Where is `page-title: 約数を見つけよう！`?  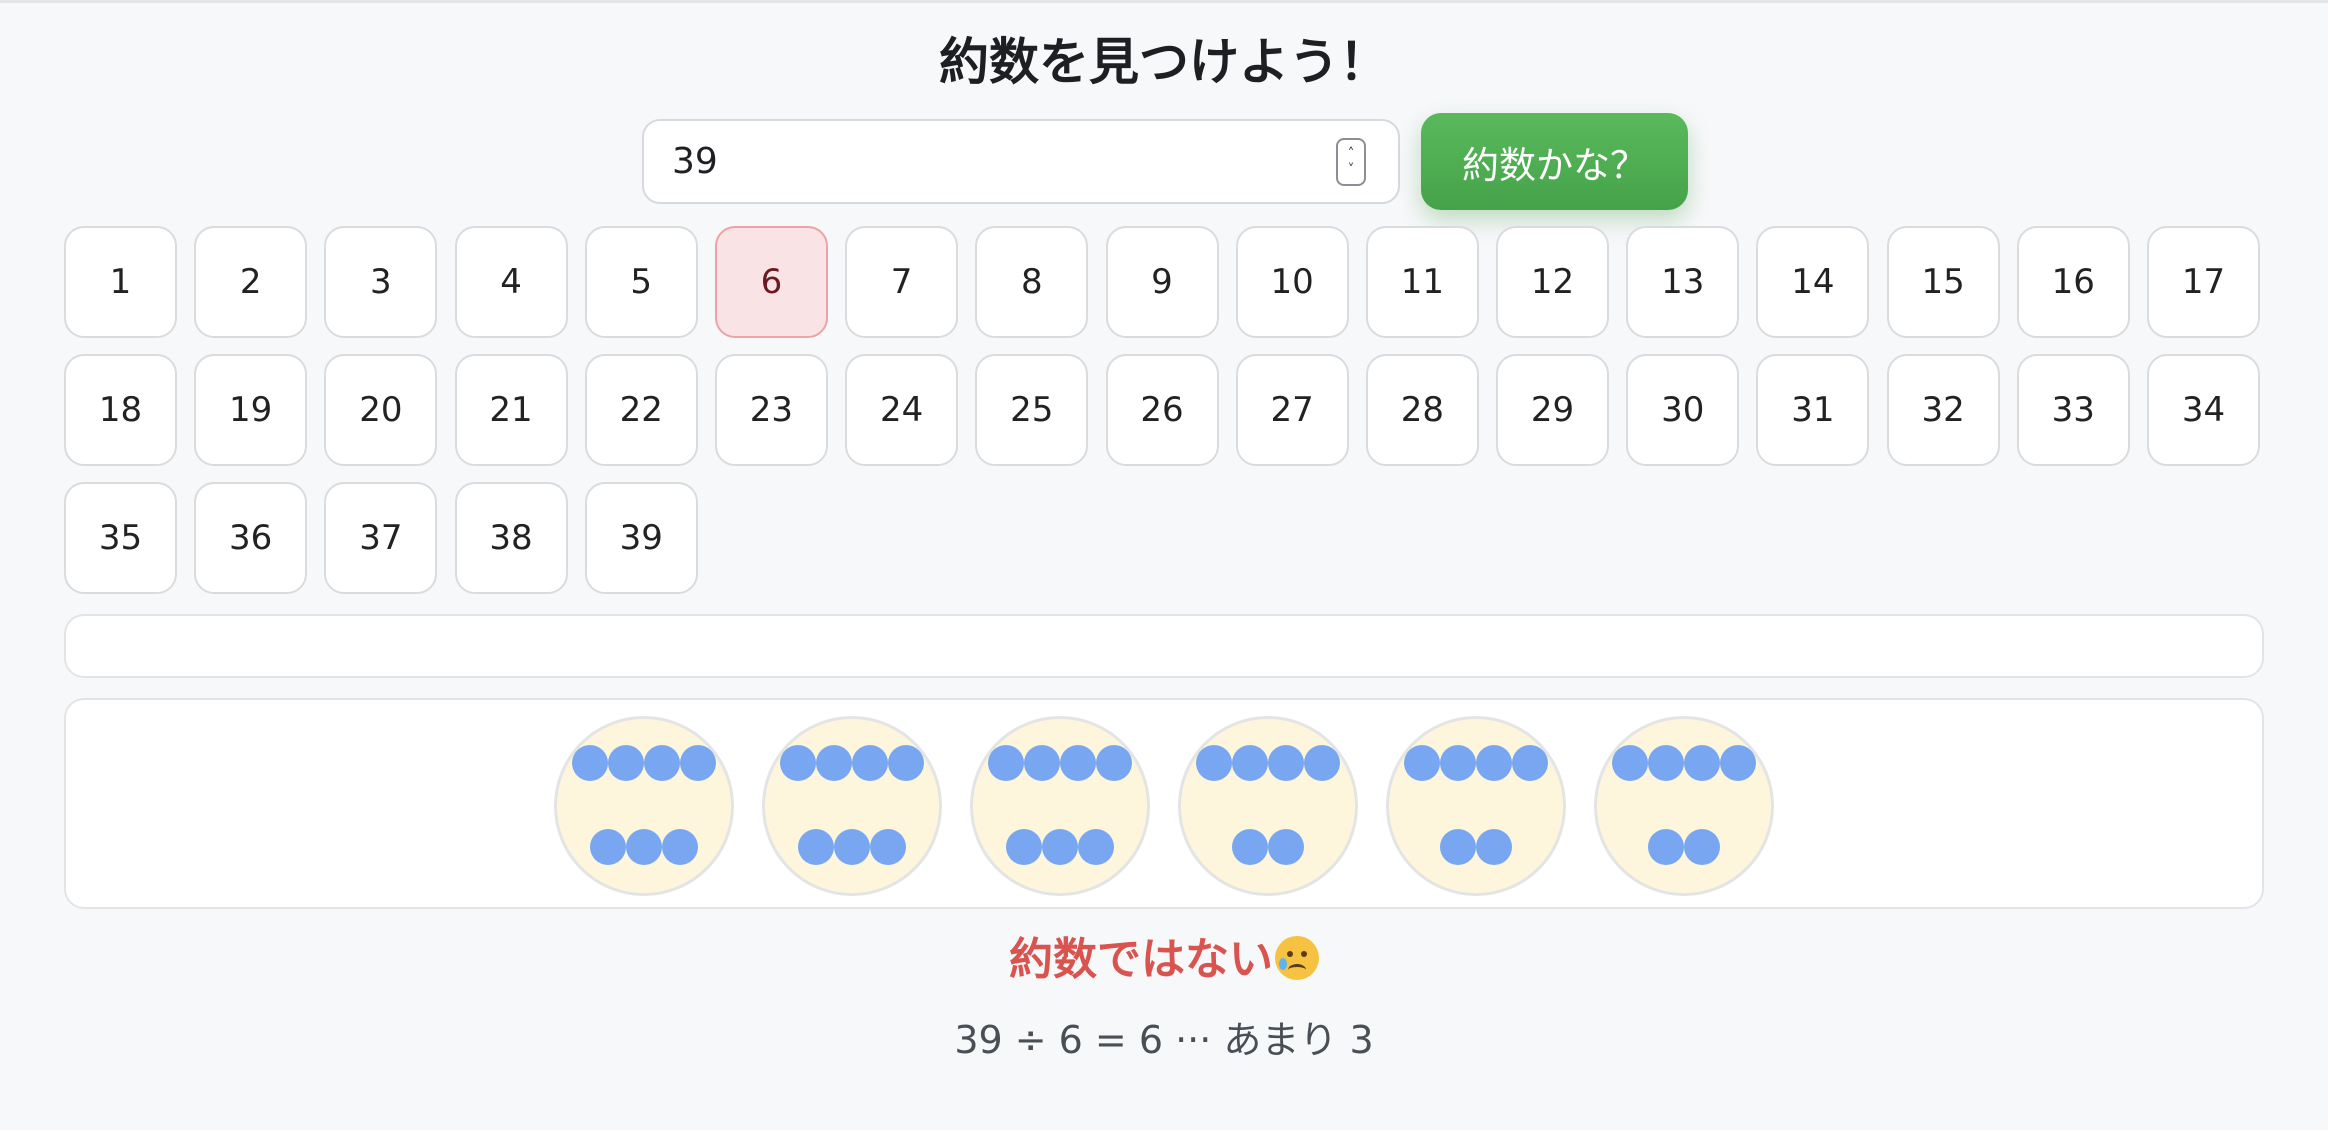
page-title: 約数を見つけよう！ is located at coordinates (1164, 62).